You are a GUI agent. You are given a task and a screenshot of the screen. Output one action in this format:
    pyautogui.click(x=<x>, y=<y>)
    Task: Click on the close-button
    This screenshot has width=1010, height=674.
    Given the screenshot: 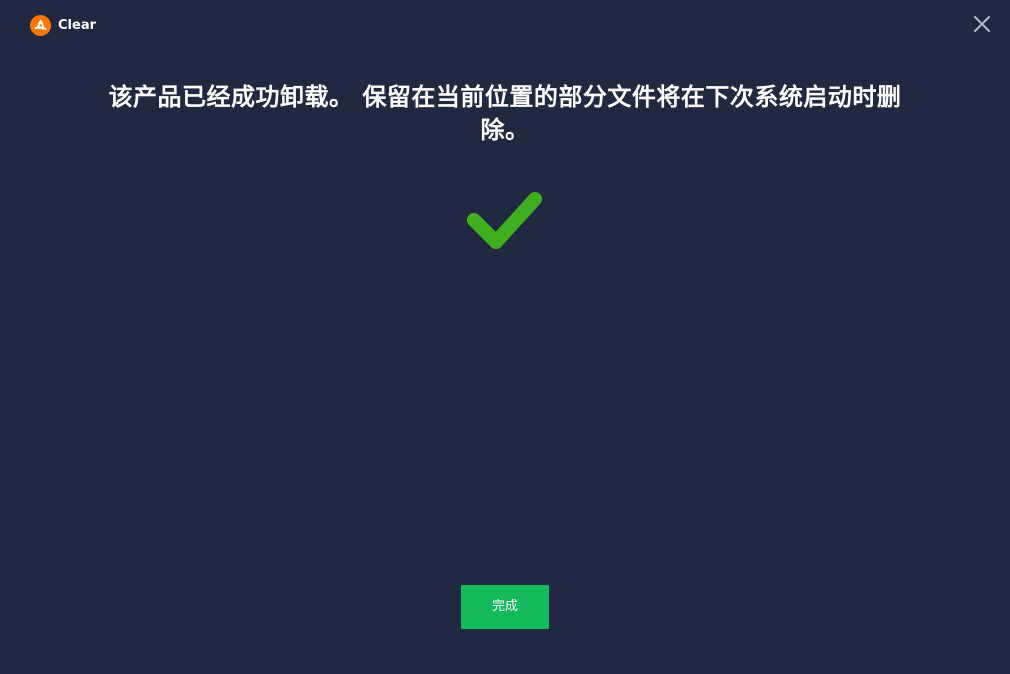 What is the action you would take?
    pyautogui.click(x=982, y=24)
    